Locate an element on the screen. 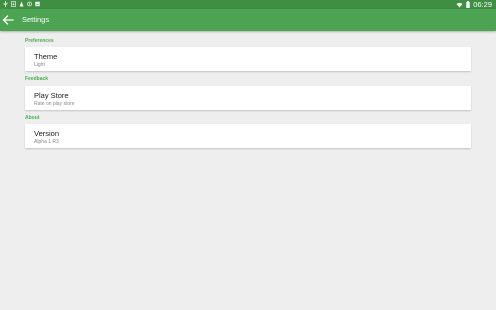  status-bar: 06:29 is located at coordinates (248, 4).